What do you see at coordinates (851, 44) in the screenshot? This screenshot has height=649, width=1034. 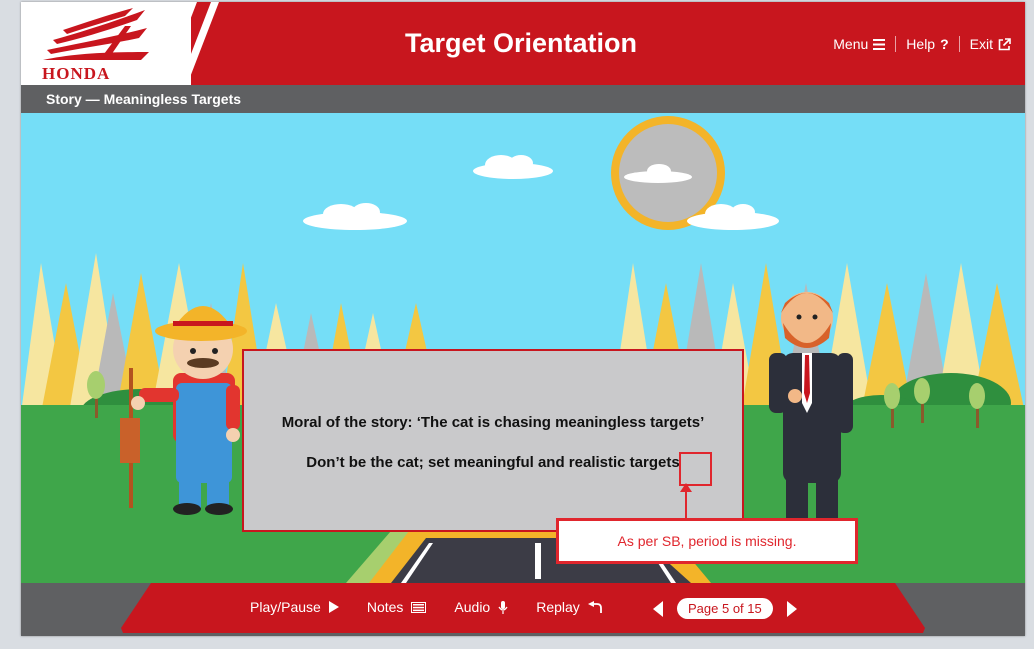 I see `menu-label: Menu` at bounding box center [851, 44].